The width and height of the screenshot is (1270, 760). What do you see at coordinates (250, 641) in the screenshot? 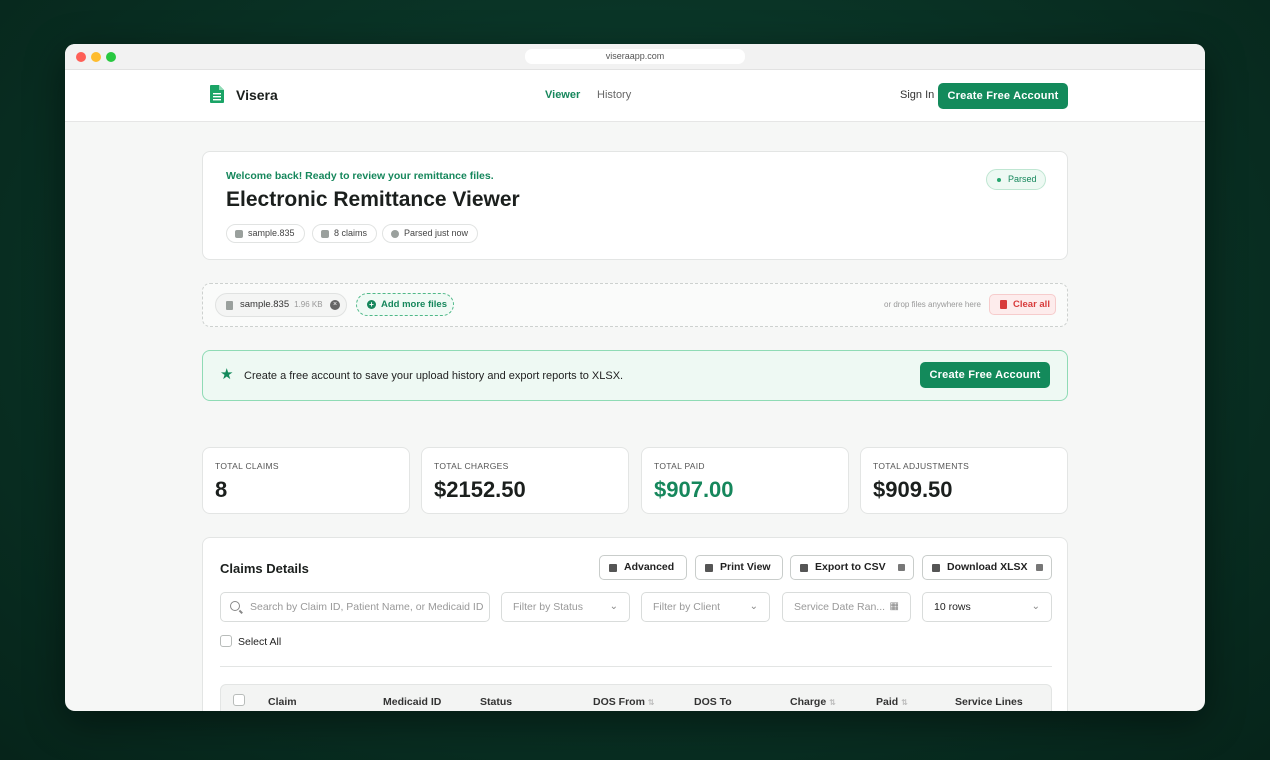
I see `select-all-checkbox: Select All` at bounding box center [250, 641].